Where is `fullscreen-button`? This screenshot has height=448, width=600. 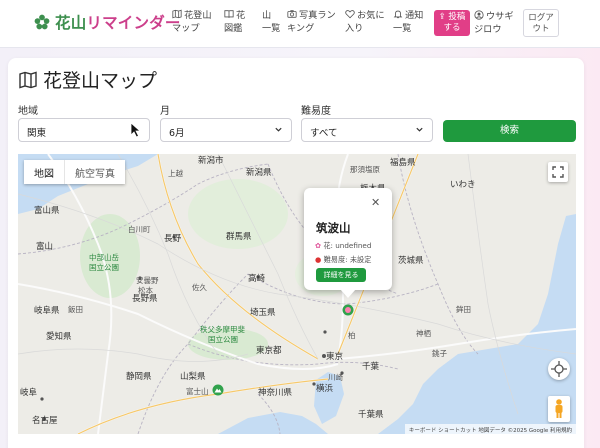
fullscreen-button is located at coordinates (558, 172).